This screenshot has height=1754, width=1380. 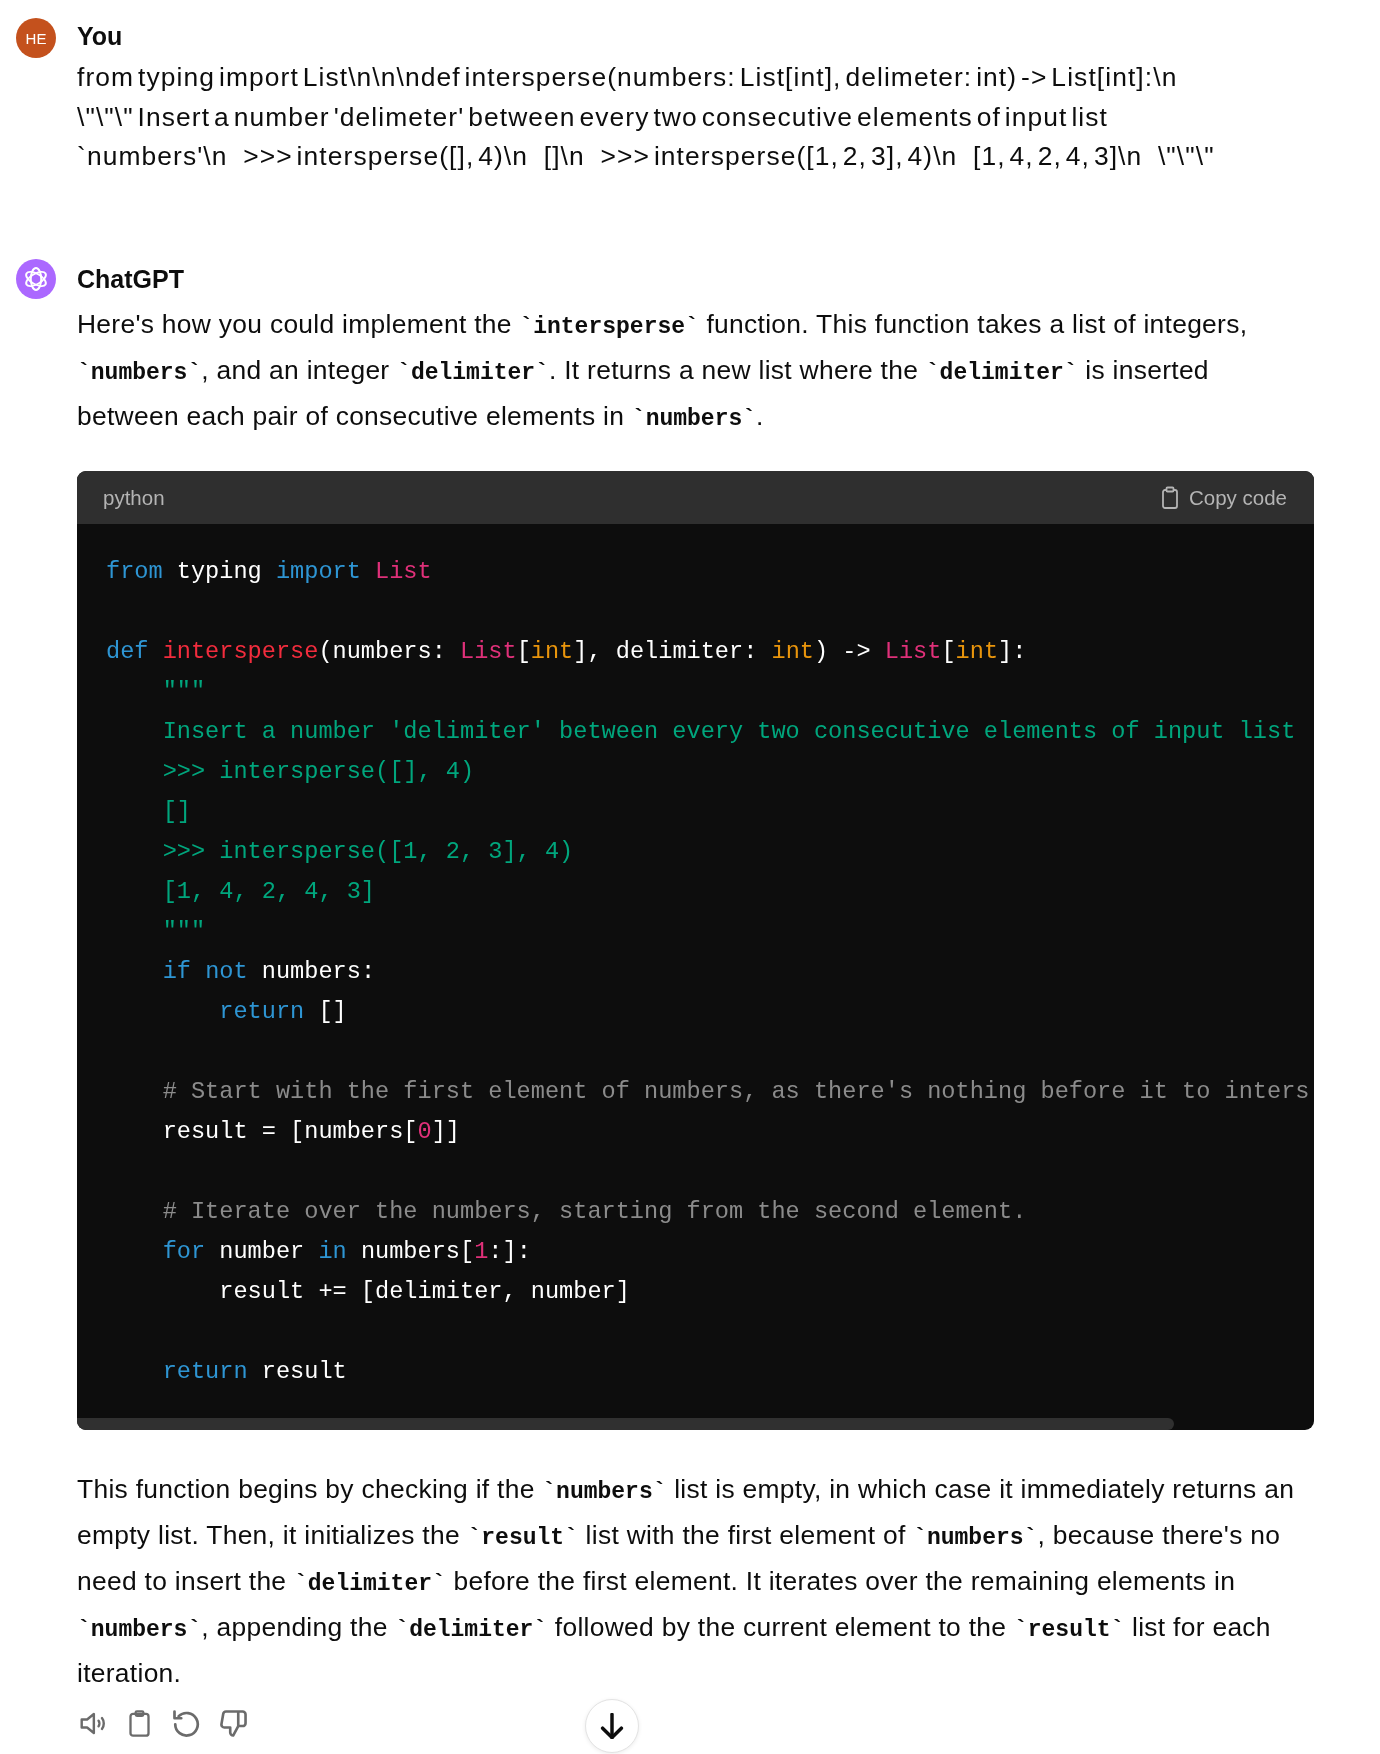 I want to click on code-line: [], so click(x=176, y=812).